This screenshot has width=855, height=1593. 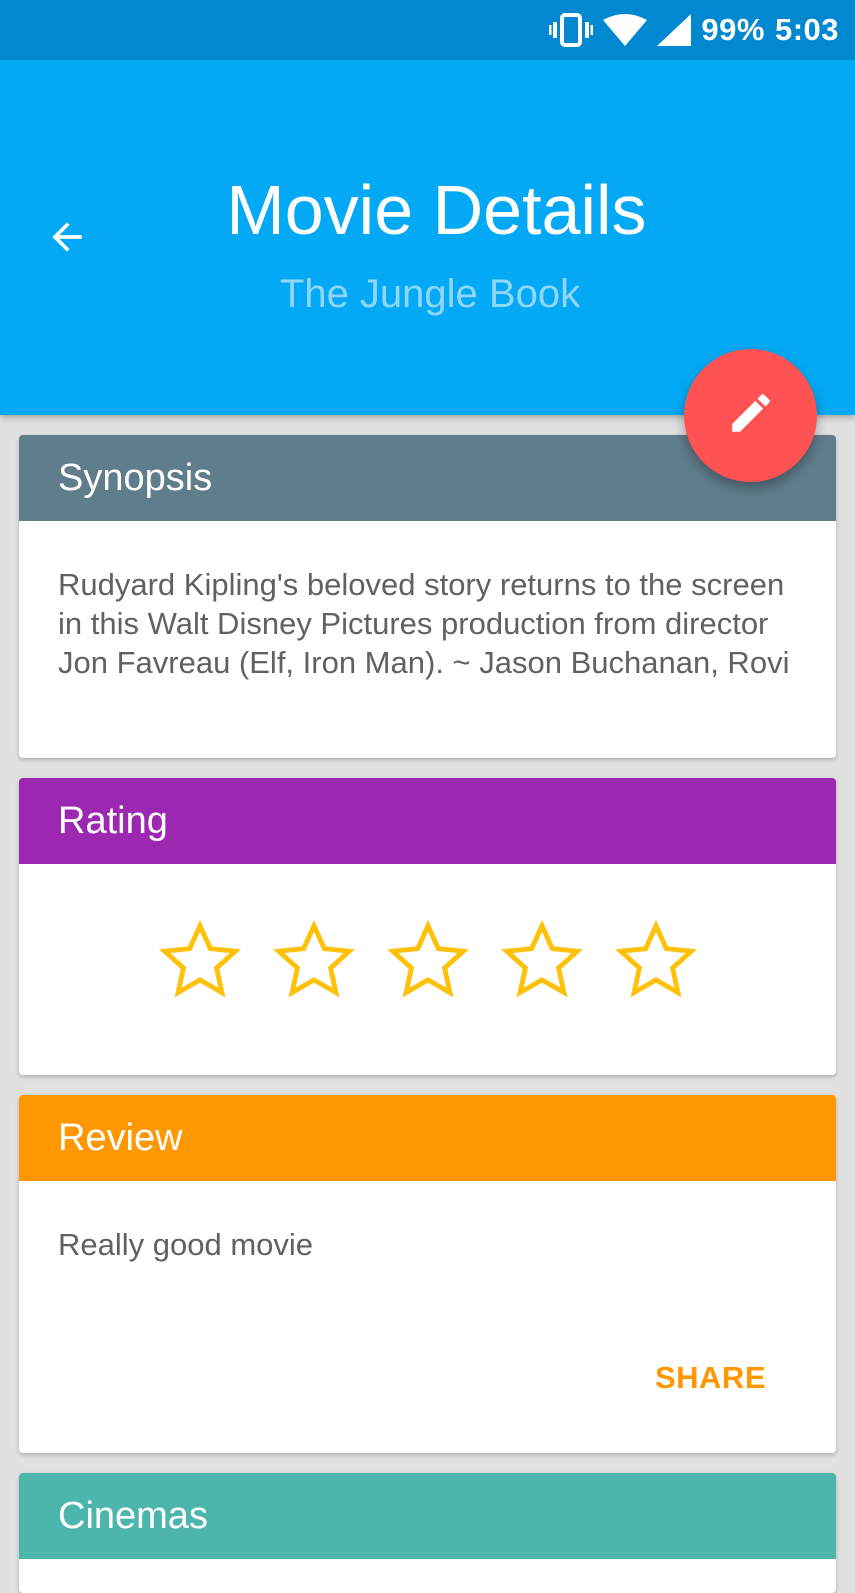 What do you see at coordinates (625, 30) in the screenshot?
I see `wifi-icon` at bounding box center [625, 30].